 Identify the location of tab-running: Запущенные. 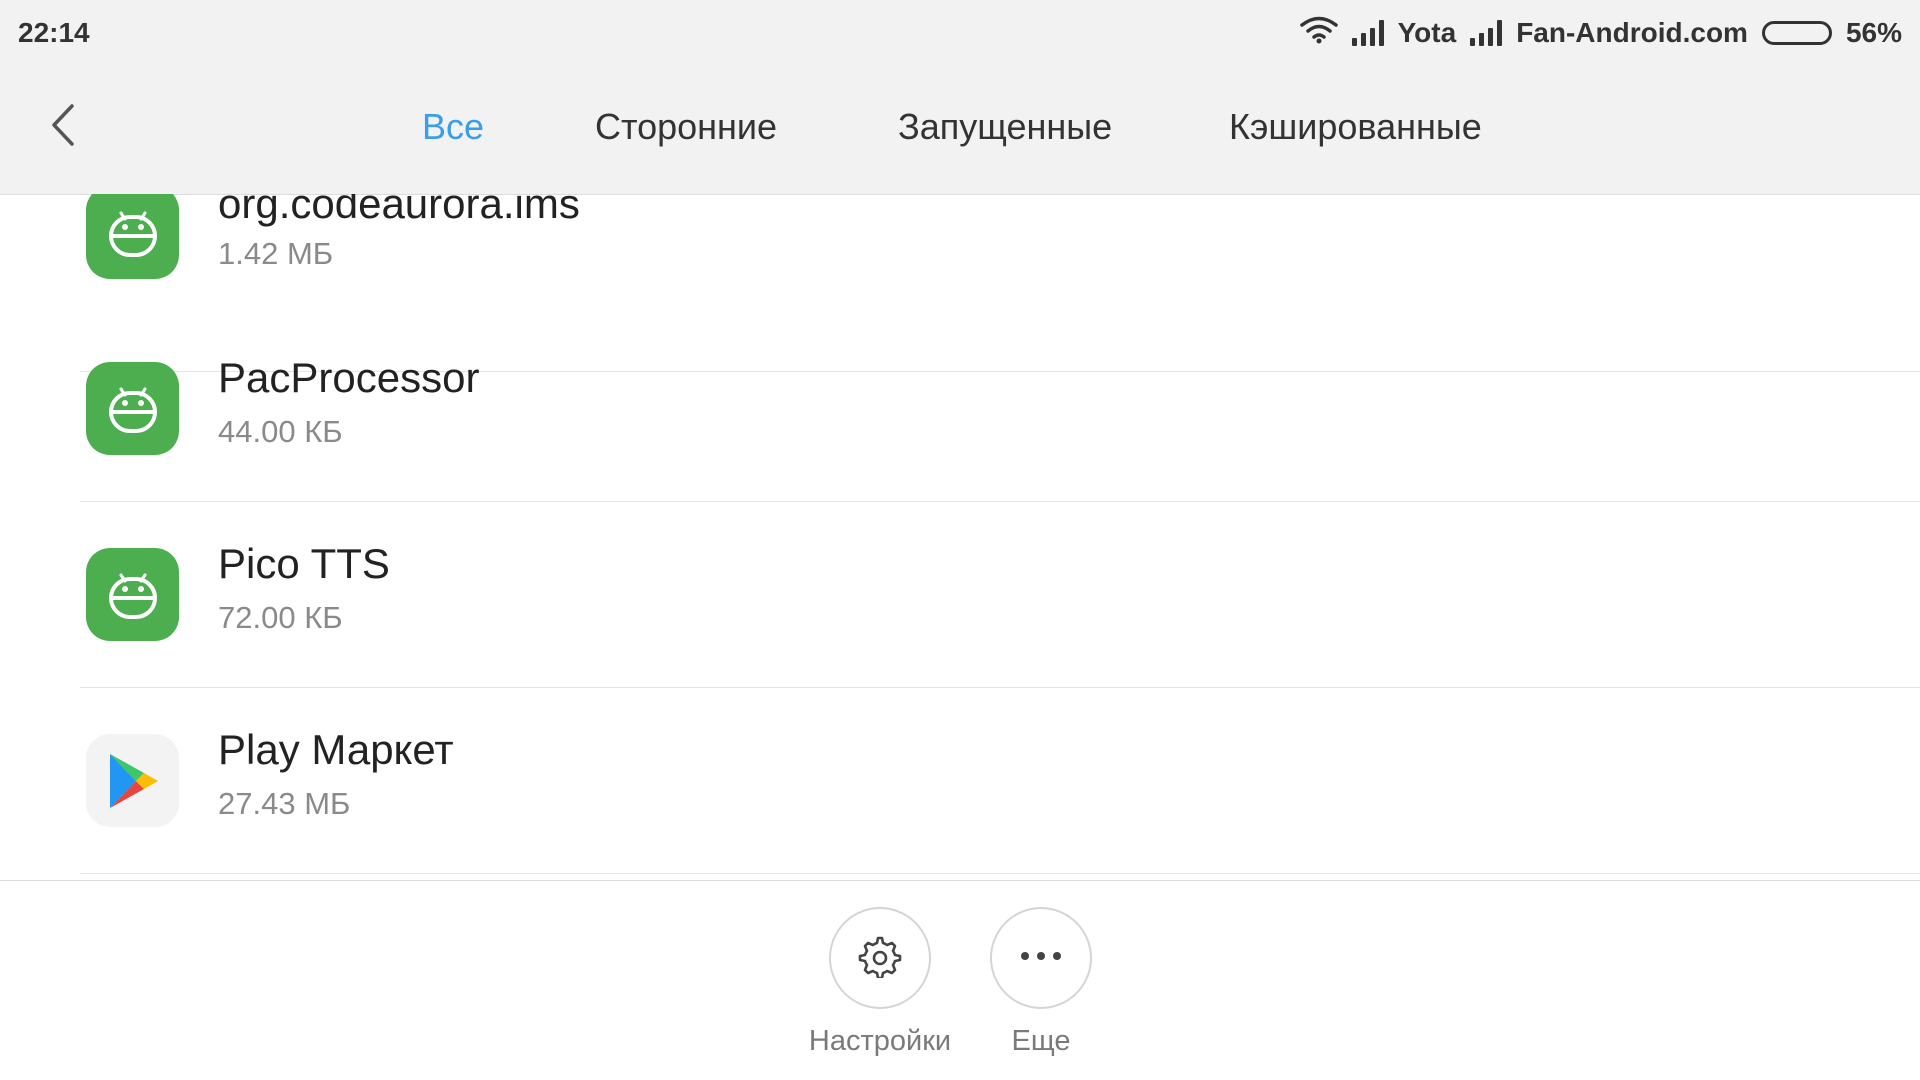
(1005, 127).